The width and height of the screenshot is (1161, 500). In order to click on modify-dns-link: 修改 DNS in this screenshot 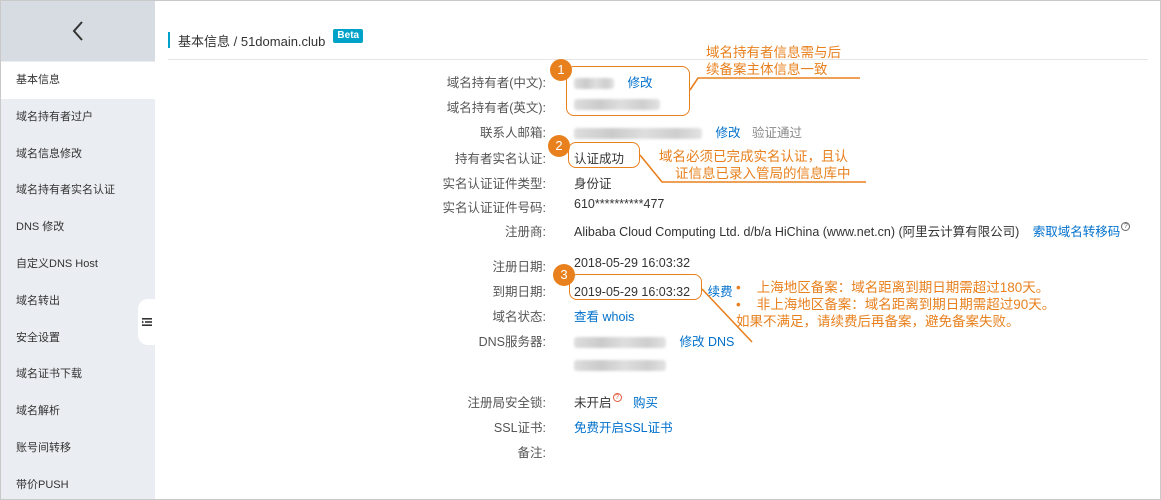, I will do `click(706, 342)`.